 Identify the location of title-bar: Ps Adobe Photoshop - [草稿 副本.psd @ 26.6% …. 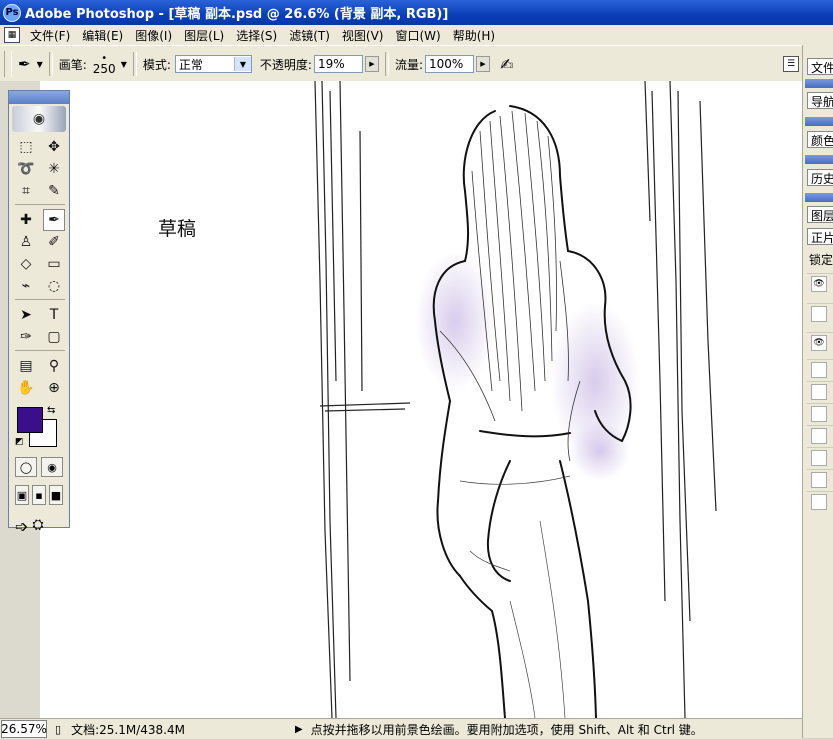
(416, 12).